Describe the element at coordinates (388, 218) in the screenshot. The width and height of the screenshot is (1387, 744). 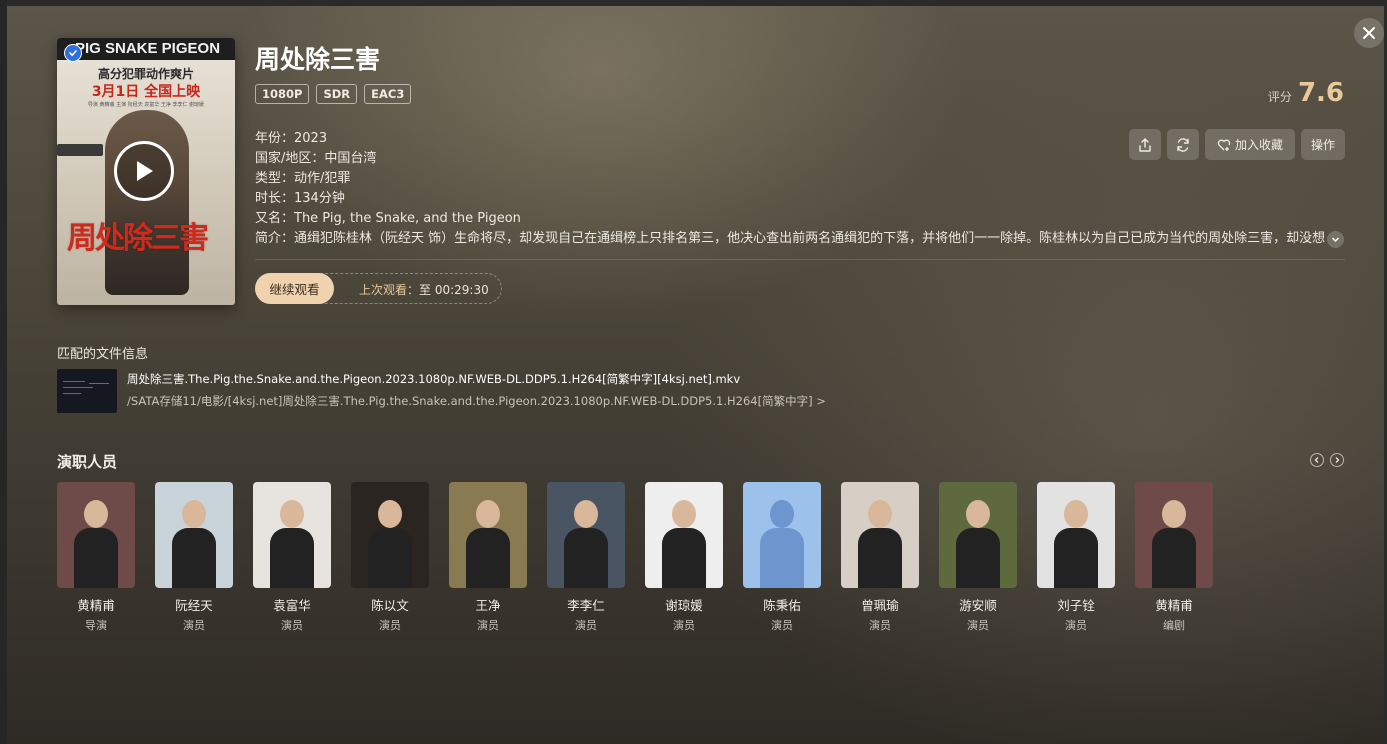
I see `info-alias: 又名：The Pig, the Snake, and the Pigeon` at that location.